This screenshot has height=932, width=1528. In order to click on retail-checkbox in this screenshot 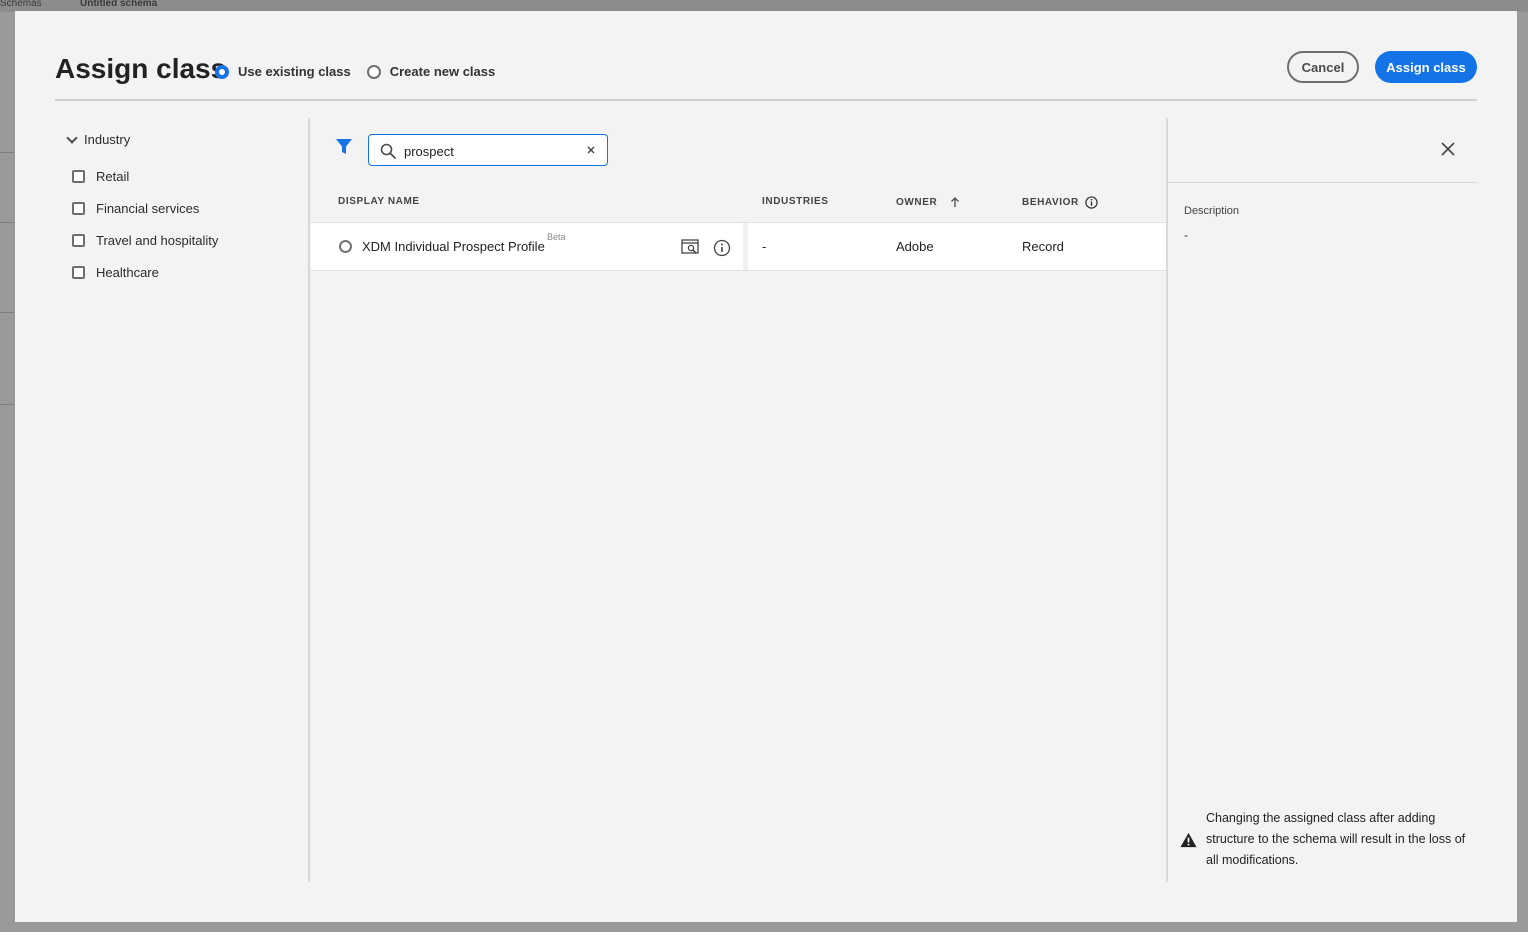, I will do `click(78, 176)`.